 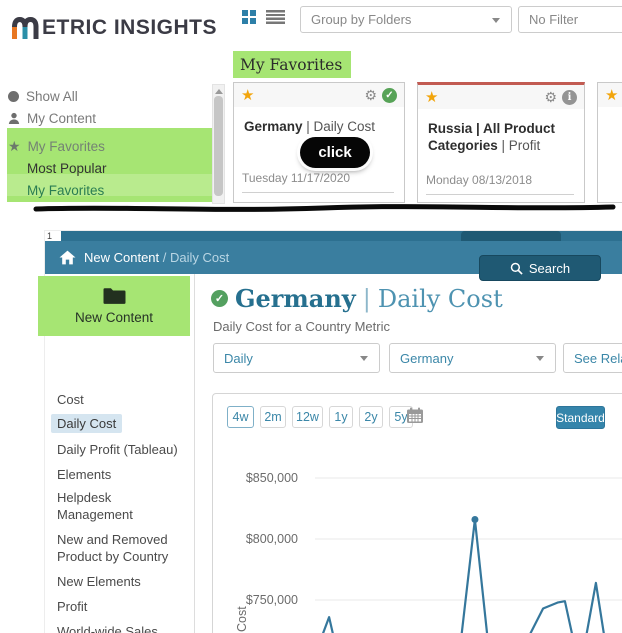 What do you see at coordinates (14, 118) in the screenshot?
I see `user-icon` at bounding box center [14, 118].